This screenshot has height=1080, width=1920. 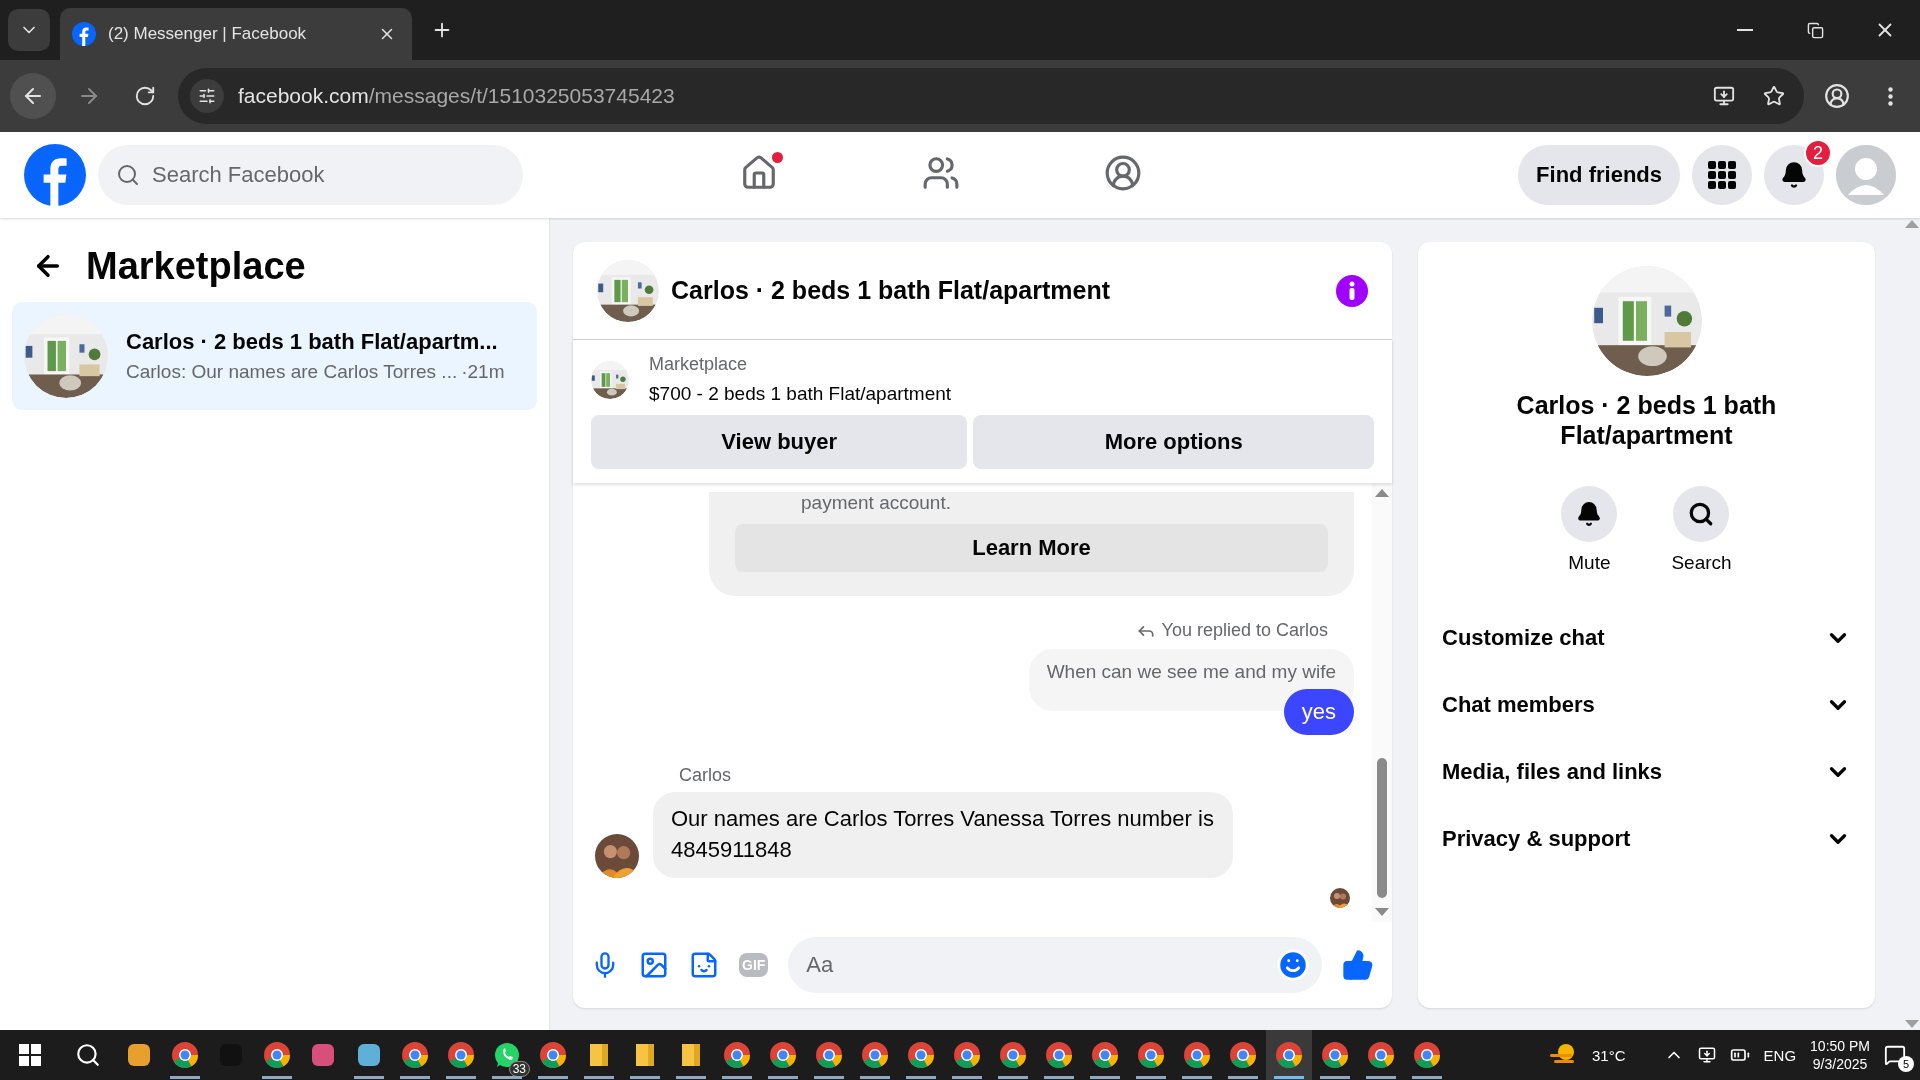 I want to click on sender-name: Carlos, so click(x=705, y=776).